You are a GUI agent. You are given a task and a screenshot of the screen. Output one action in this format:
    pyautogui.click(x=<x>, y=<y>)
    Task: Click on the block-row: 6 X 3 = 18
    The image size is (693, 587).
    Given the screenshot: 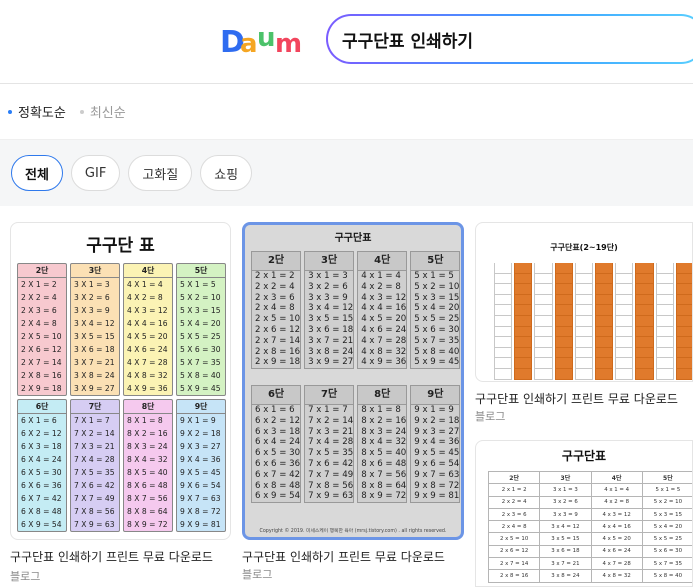 What is the action you would take?
    pyautogui.click(x=41, y=446)
    